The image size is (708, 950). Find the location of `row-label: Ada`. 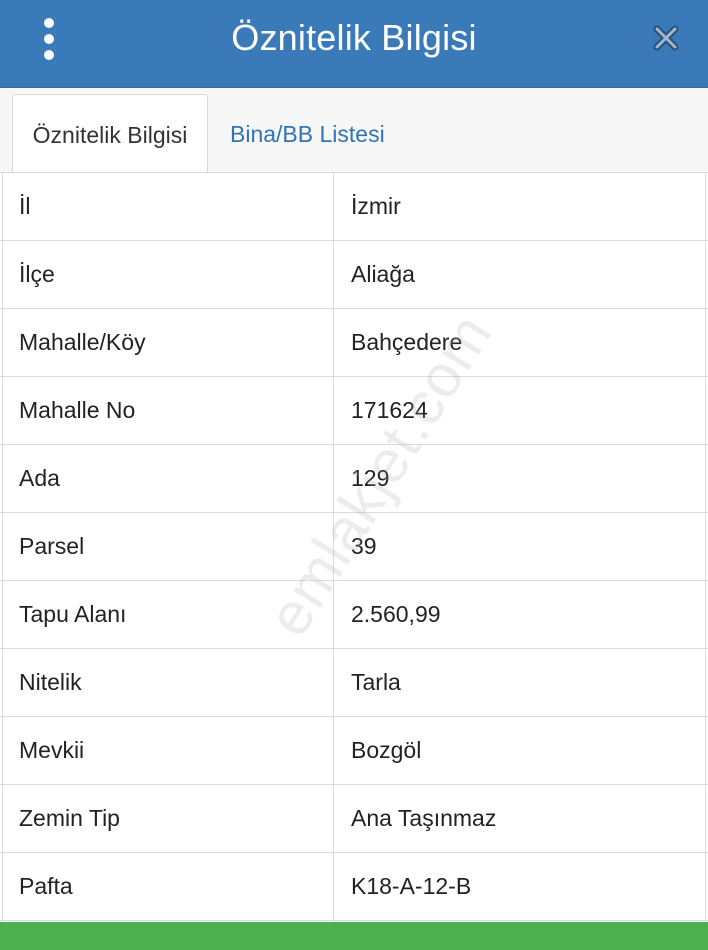

row-label: Ada is located at coordinates (39, 478).